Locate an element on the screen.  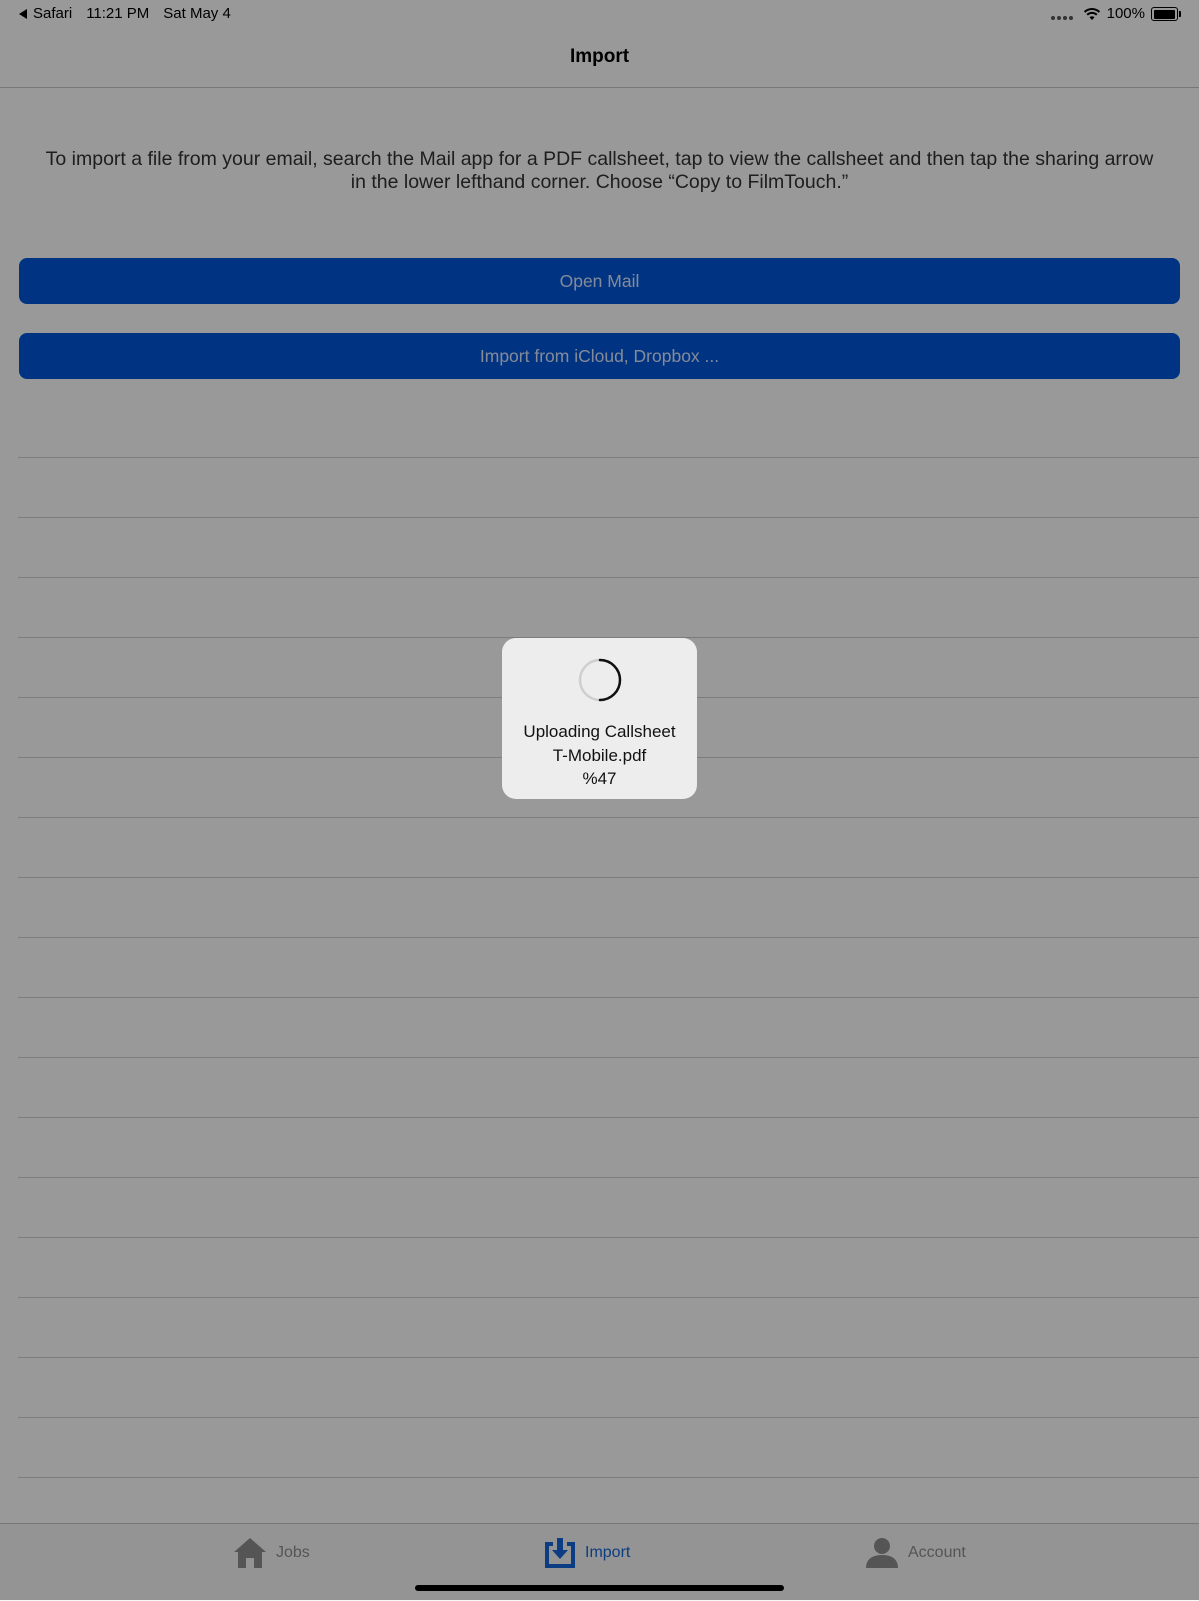
home-indicator is located at coordinates (599, 1588).